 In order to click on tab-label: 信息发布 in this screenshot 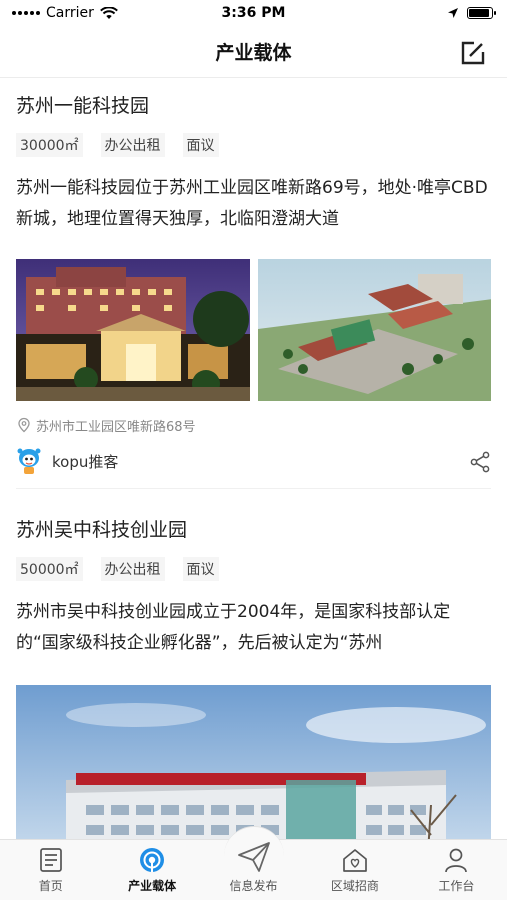, I will do `click(253, 886)`.